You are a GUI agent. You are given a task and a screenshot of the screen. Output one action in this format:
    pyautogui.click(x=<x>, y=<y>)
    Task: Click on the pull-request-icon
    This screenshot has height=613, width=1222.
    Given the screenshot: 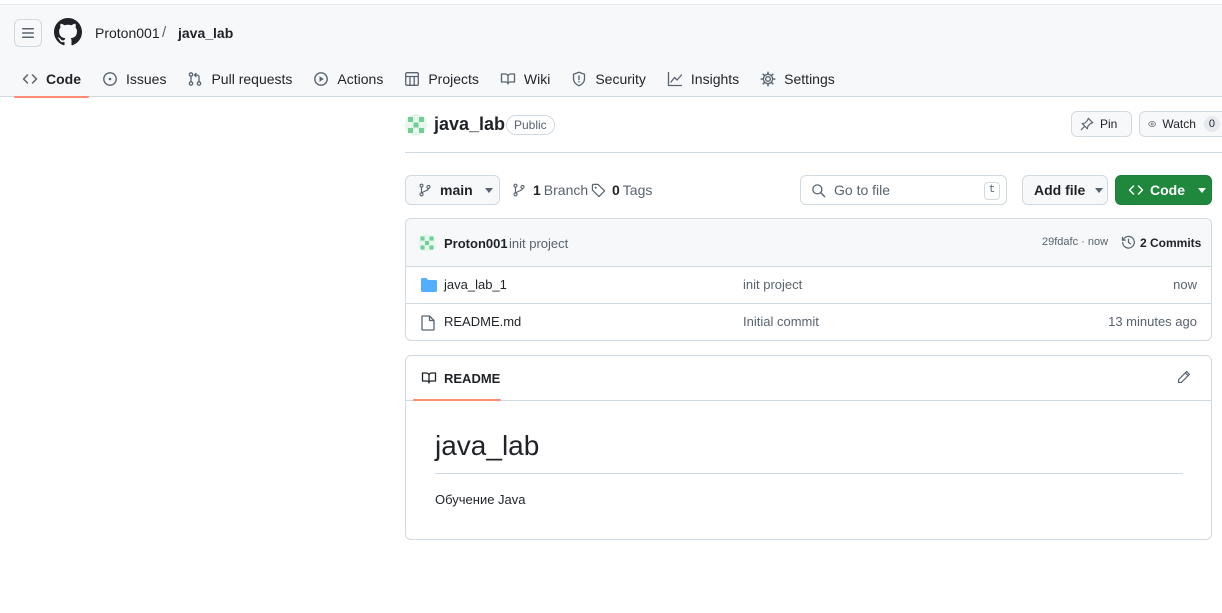 What is the action you would take?
    pyautogui.click(x=195, y=79)
    